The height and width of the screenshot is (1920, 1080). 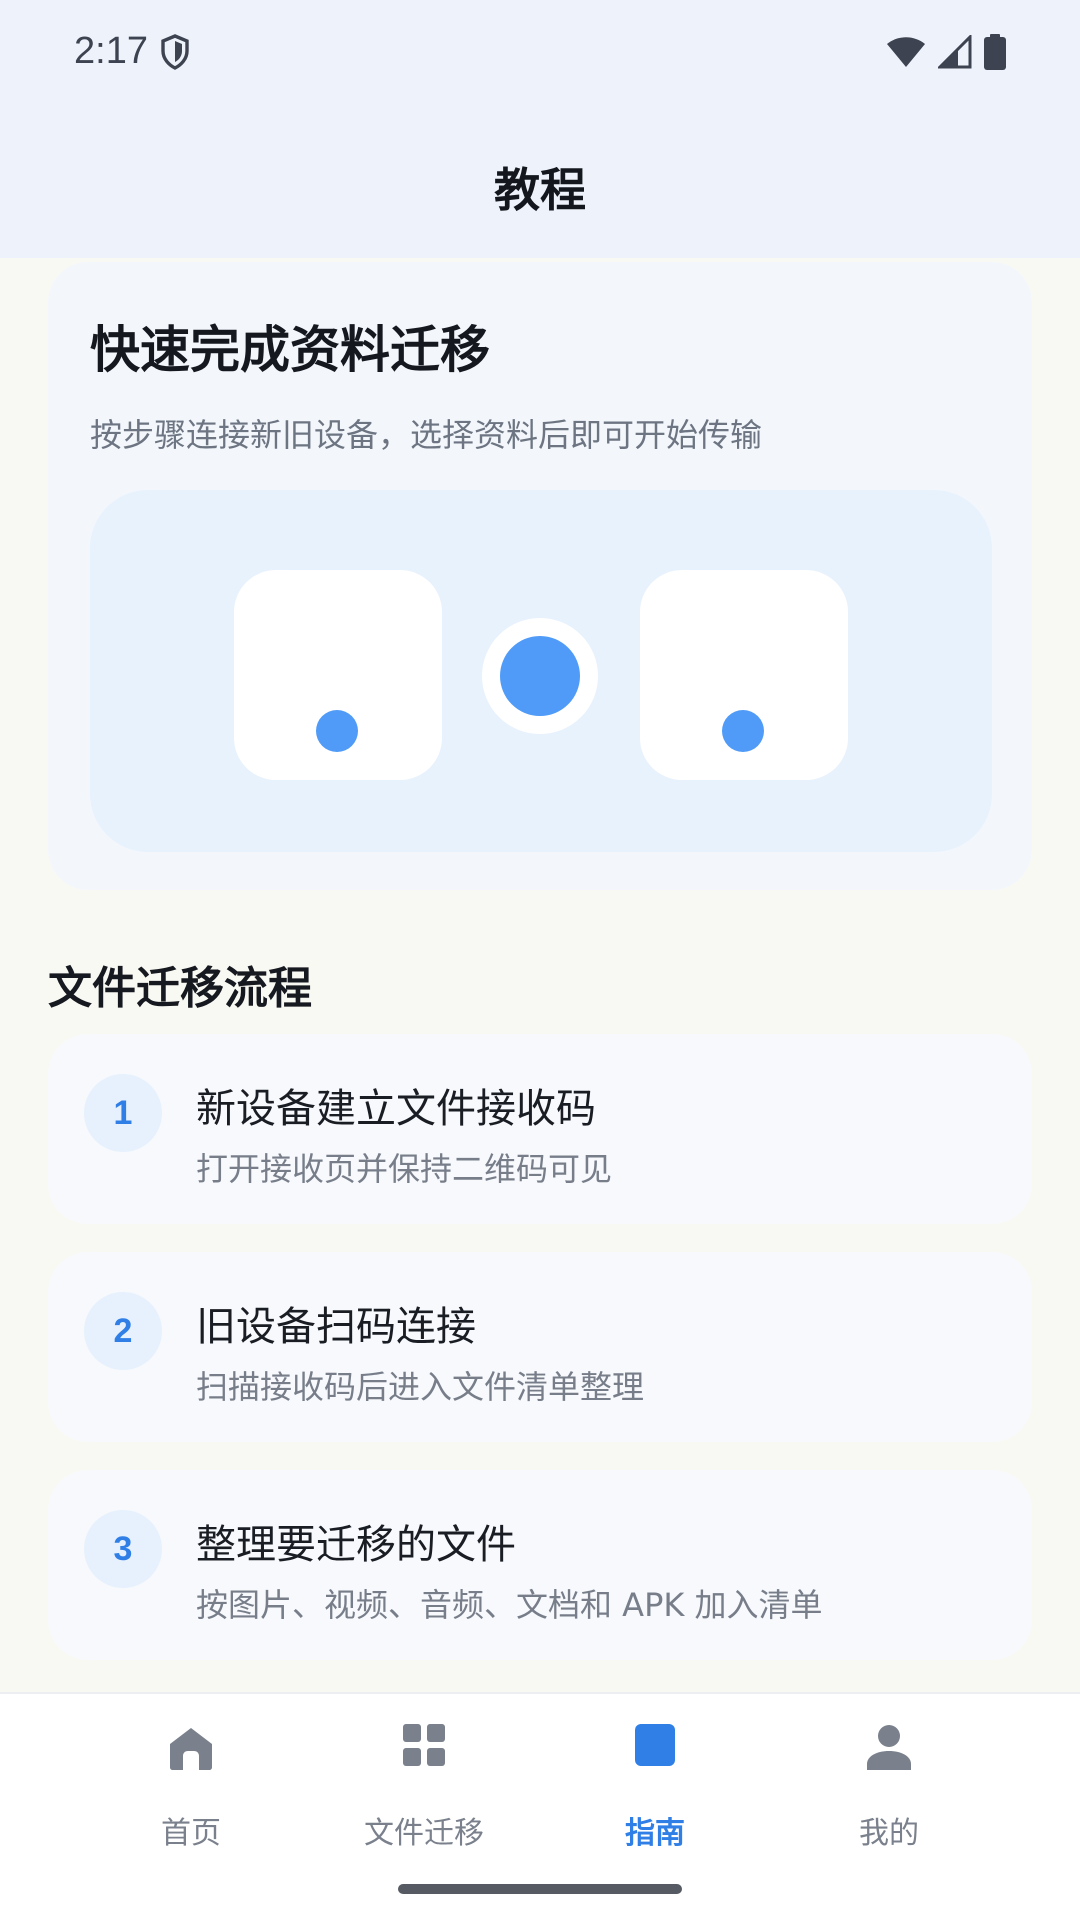 What do you see at coordinates (404, 1169) in the screenshot?
I see `step-description: 打开接收页并保持二维码可见` at bounding box center [404, 1169].